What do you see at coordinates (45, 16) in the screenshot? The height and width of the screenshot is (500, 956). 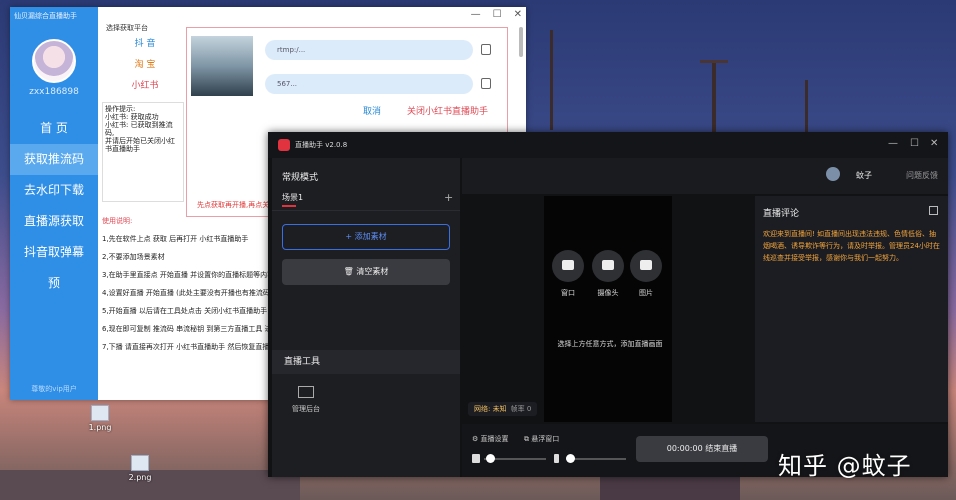 I see `app-title: 仙贝漏综合直播助手` at bounding box center [45, 16].